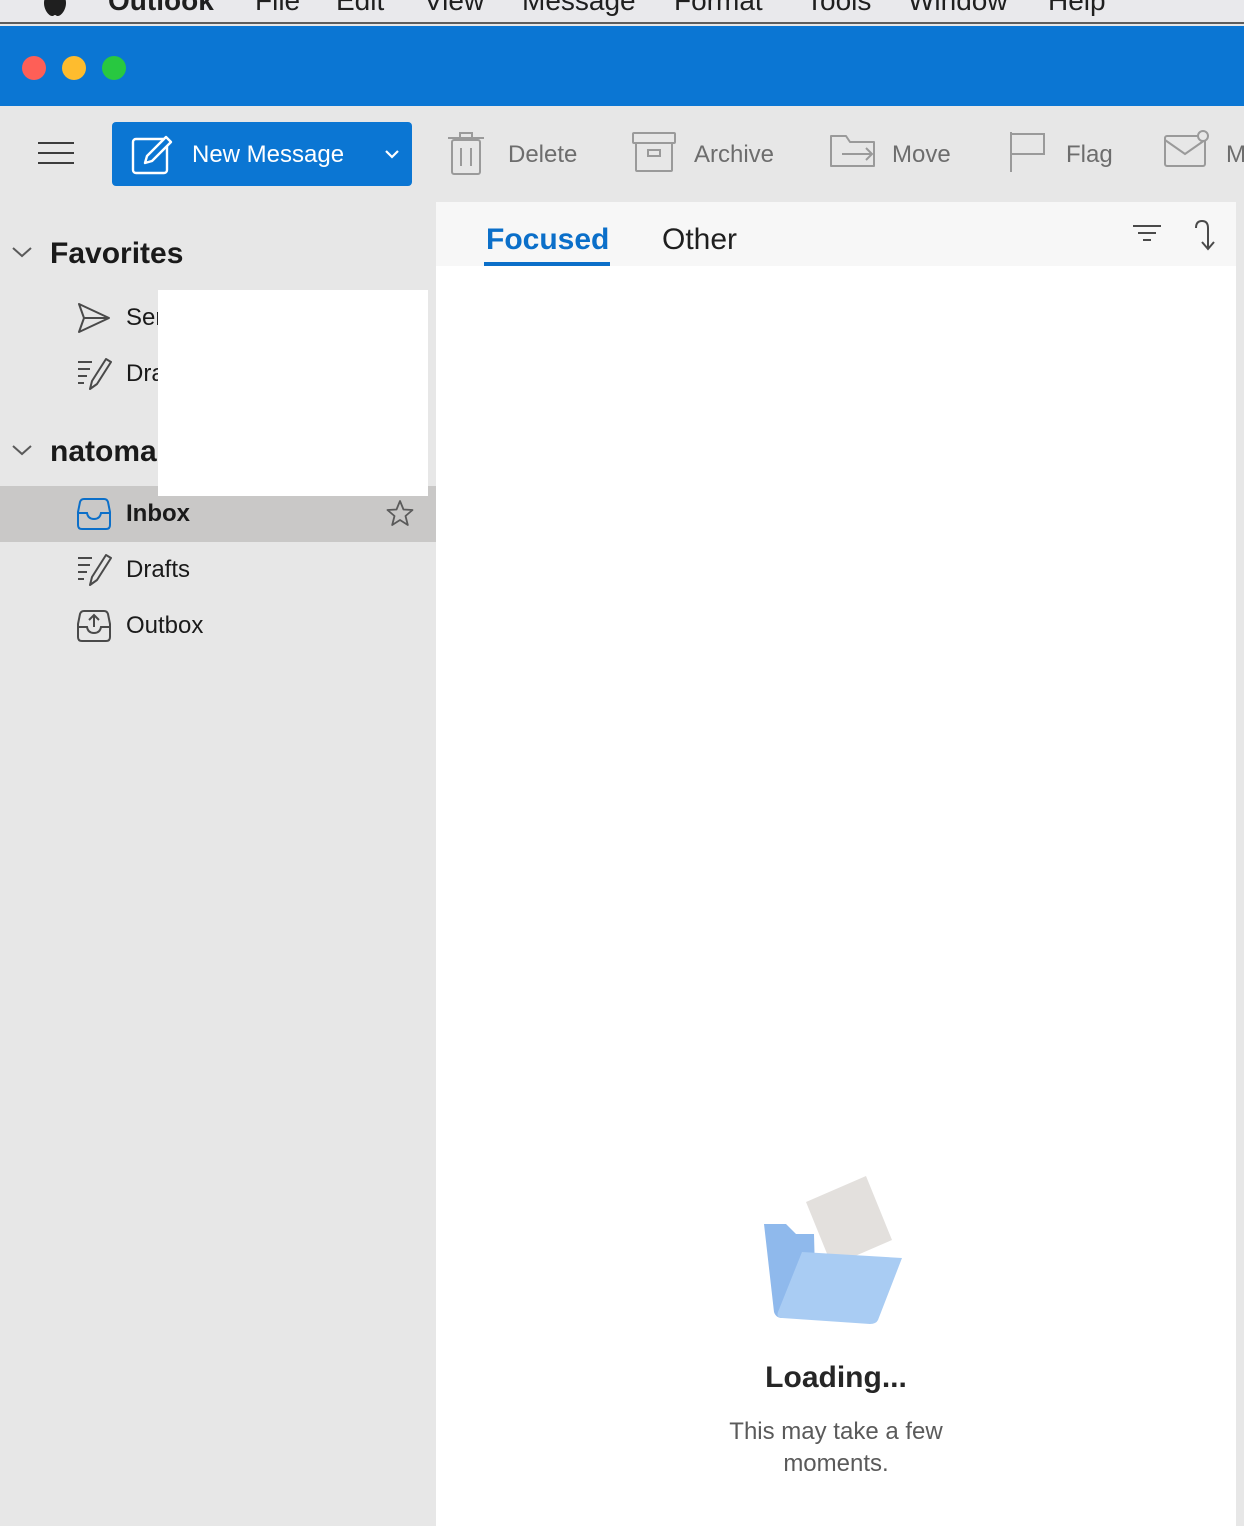  Describe the element at coordinates (1064, 154) in the screenshot. I see `flag-button: Flag` at that location.